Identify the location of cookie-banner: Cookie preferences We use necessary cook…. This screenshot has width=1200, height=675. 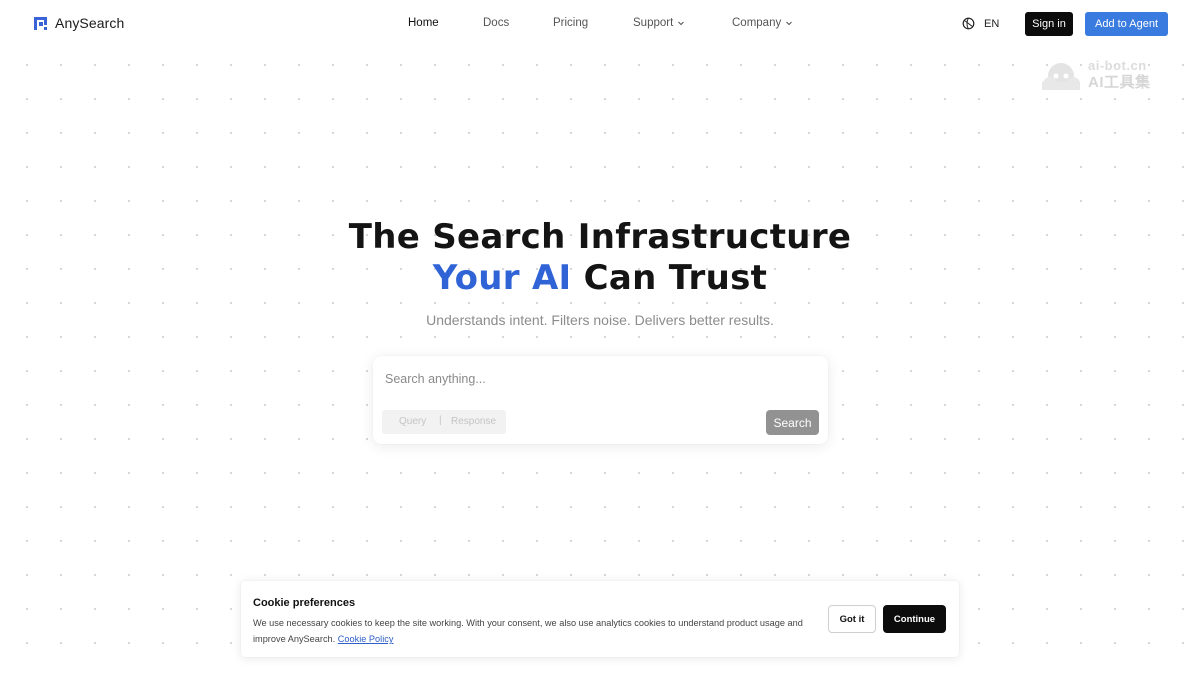
(600, 619).